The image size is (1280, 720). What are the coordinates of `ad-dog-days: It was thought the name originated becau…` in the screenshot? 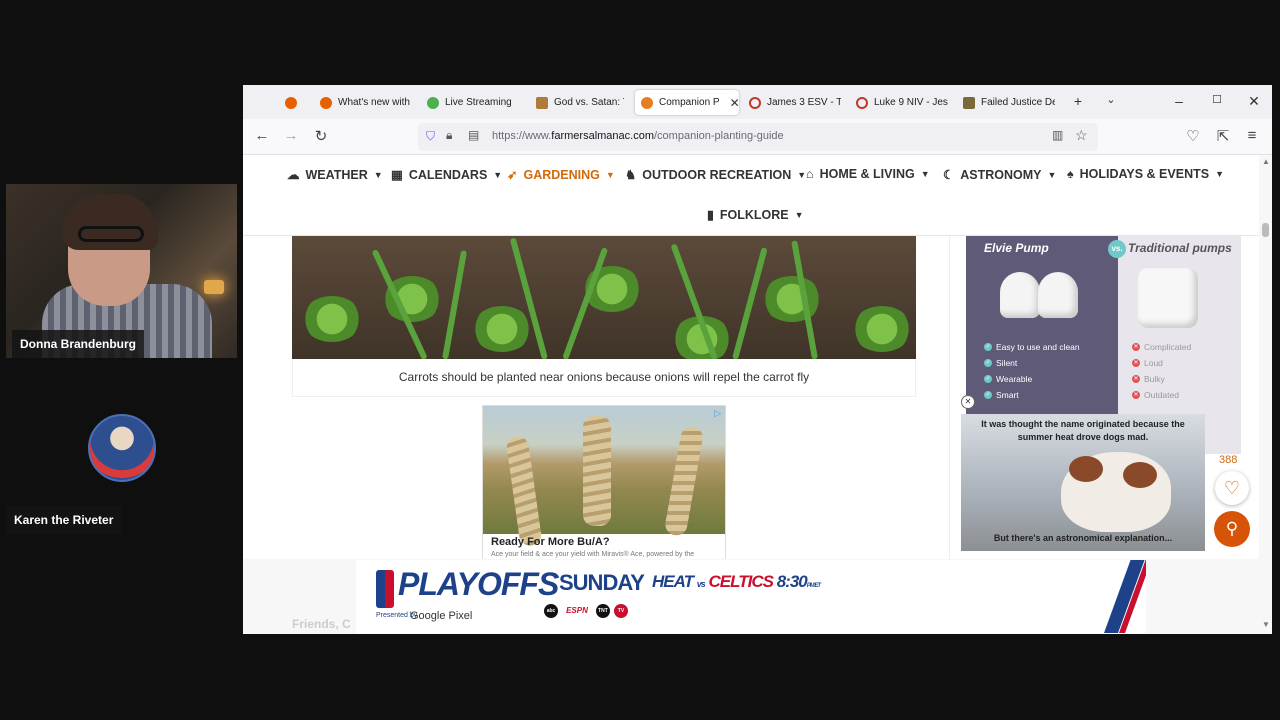 It's located at (1083, 482).